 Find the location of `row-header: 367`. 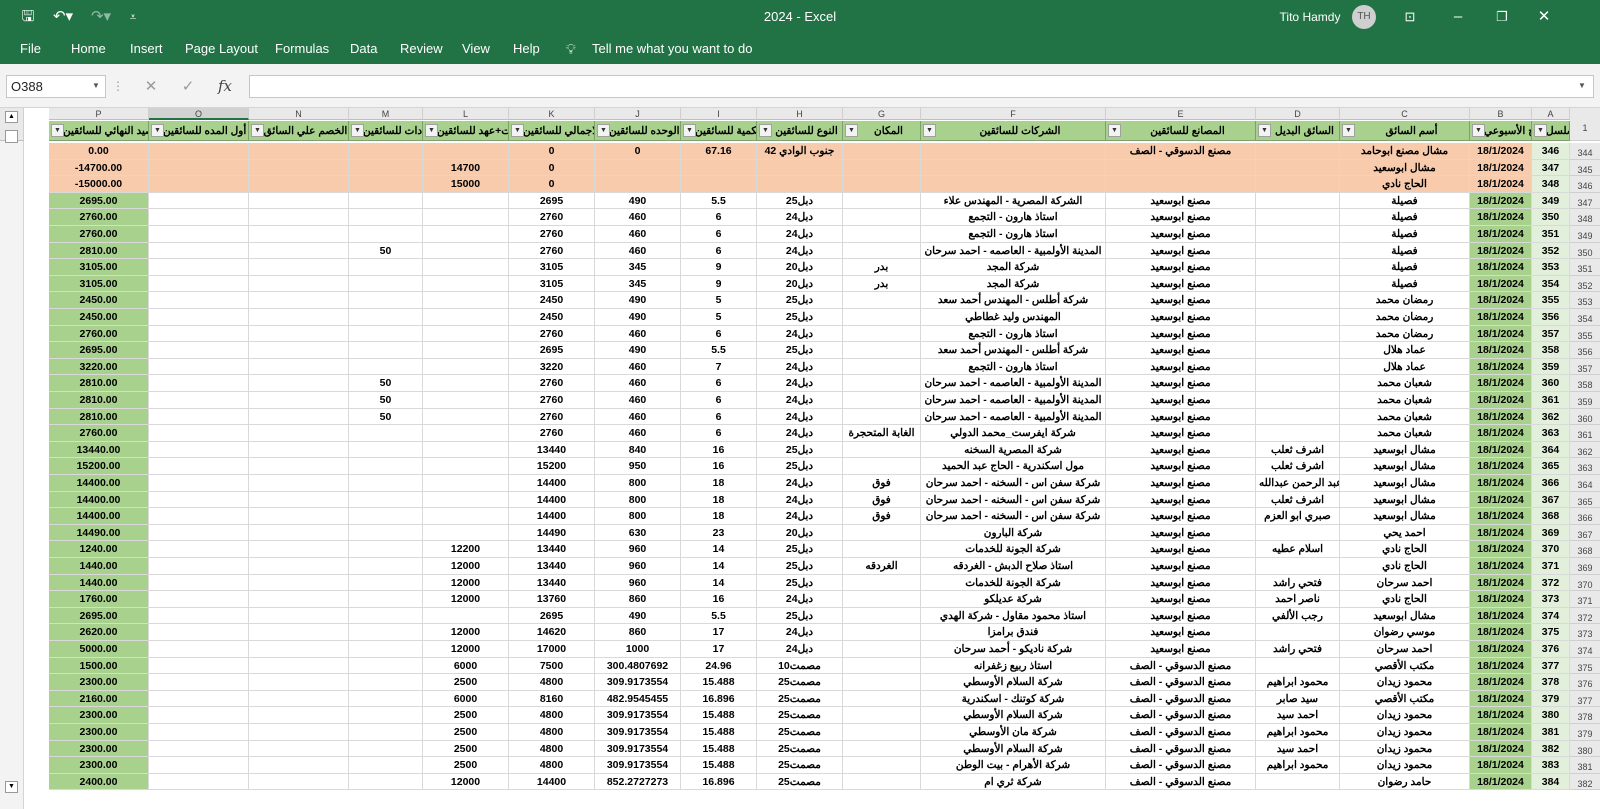

row-header: 367 is located at coordinates (1585, 533).